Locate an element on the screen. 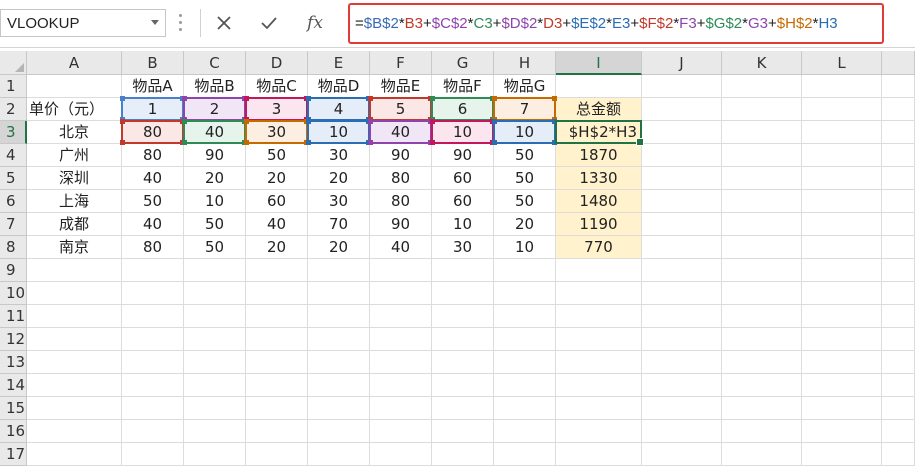 The height and width of the screenshot is (466, 915). column-header-d: D is located at coordinates (277, 63).